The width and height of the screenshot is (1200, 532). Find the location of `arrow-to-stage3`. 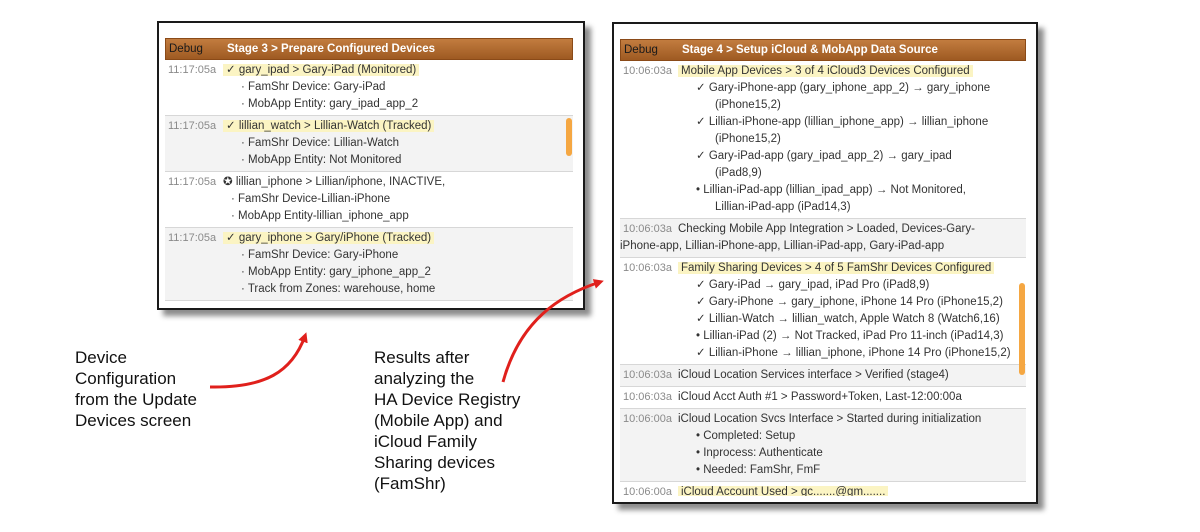

arrow-to-stage3 is located at coordinates (258, 360).